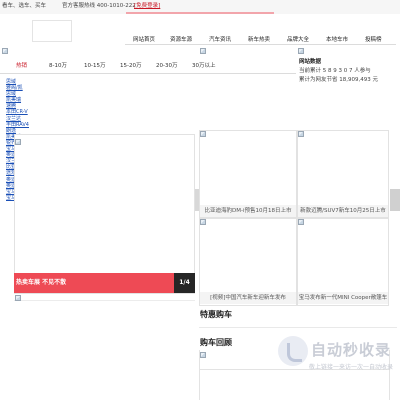 This screenshot has height=400, width=400. What do you see at coordinates (104, 350) in the screenshot?
I see `lower-image-area` at bounding box center [104, 350].